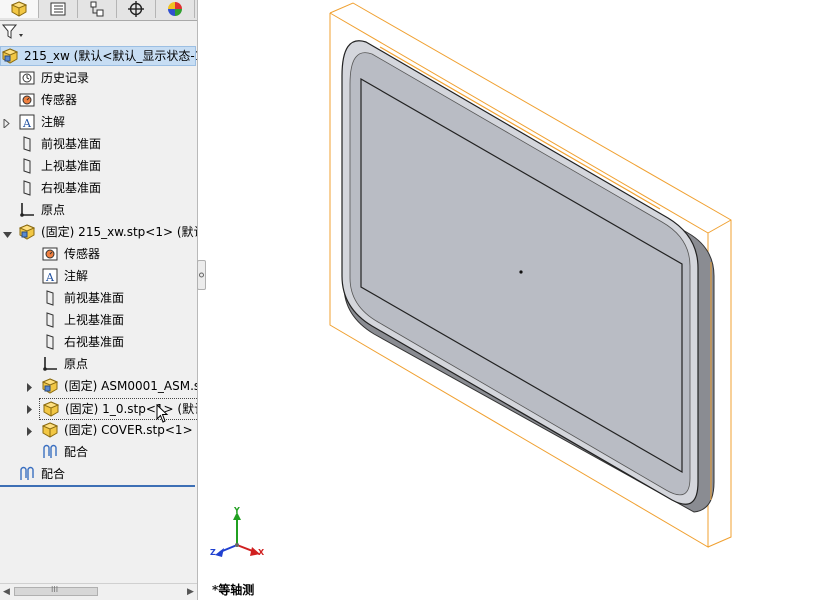 The height and width of the screenshot is (603, 836). I want to click on rollback-bar, so click(97, 486).